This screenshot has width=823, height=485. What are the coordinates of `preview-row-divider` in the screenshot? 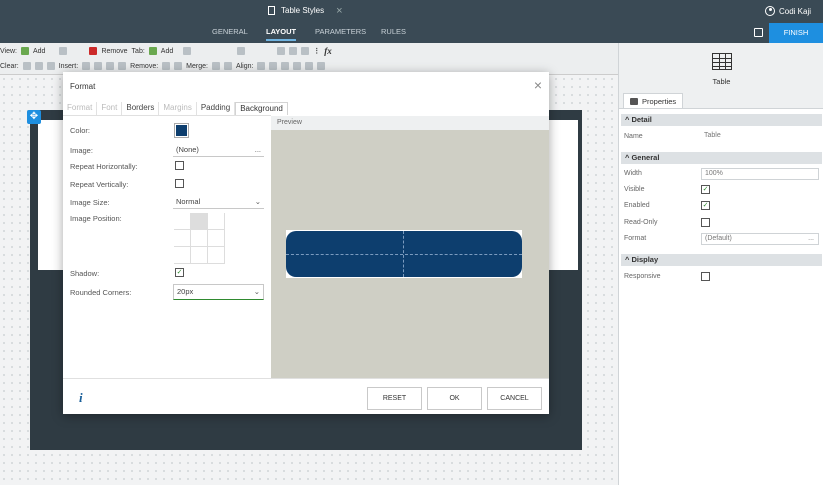 It's located at (404, 254).